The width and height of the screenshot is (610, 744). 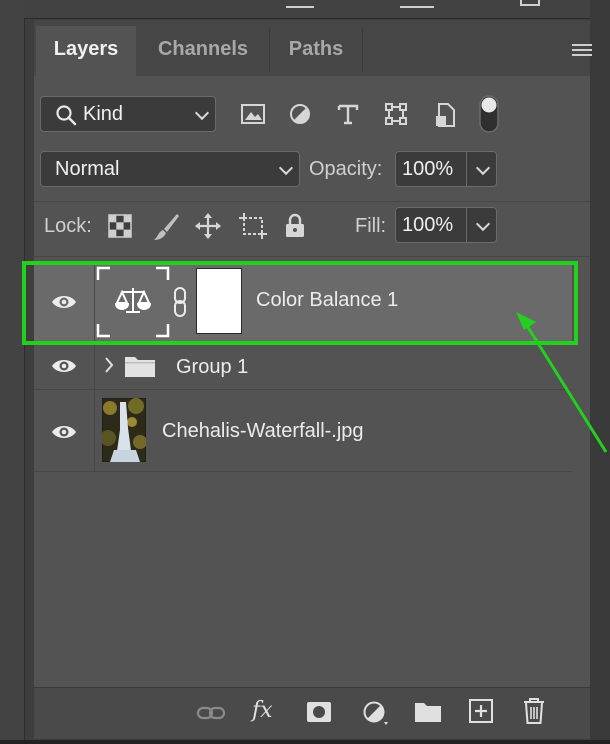 What do you see at coordinates (562, 382) in the screenshot?
I see `annotation-arrow-icon` at bounding box center [562, 382].